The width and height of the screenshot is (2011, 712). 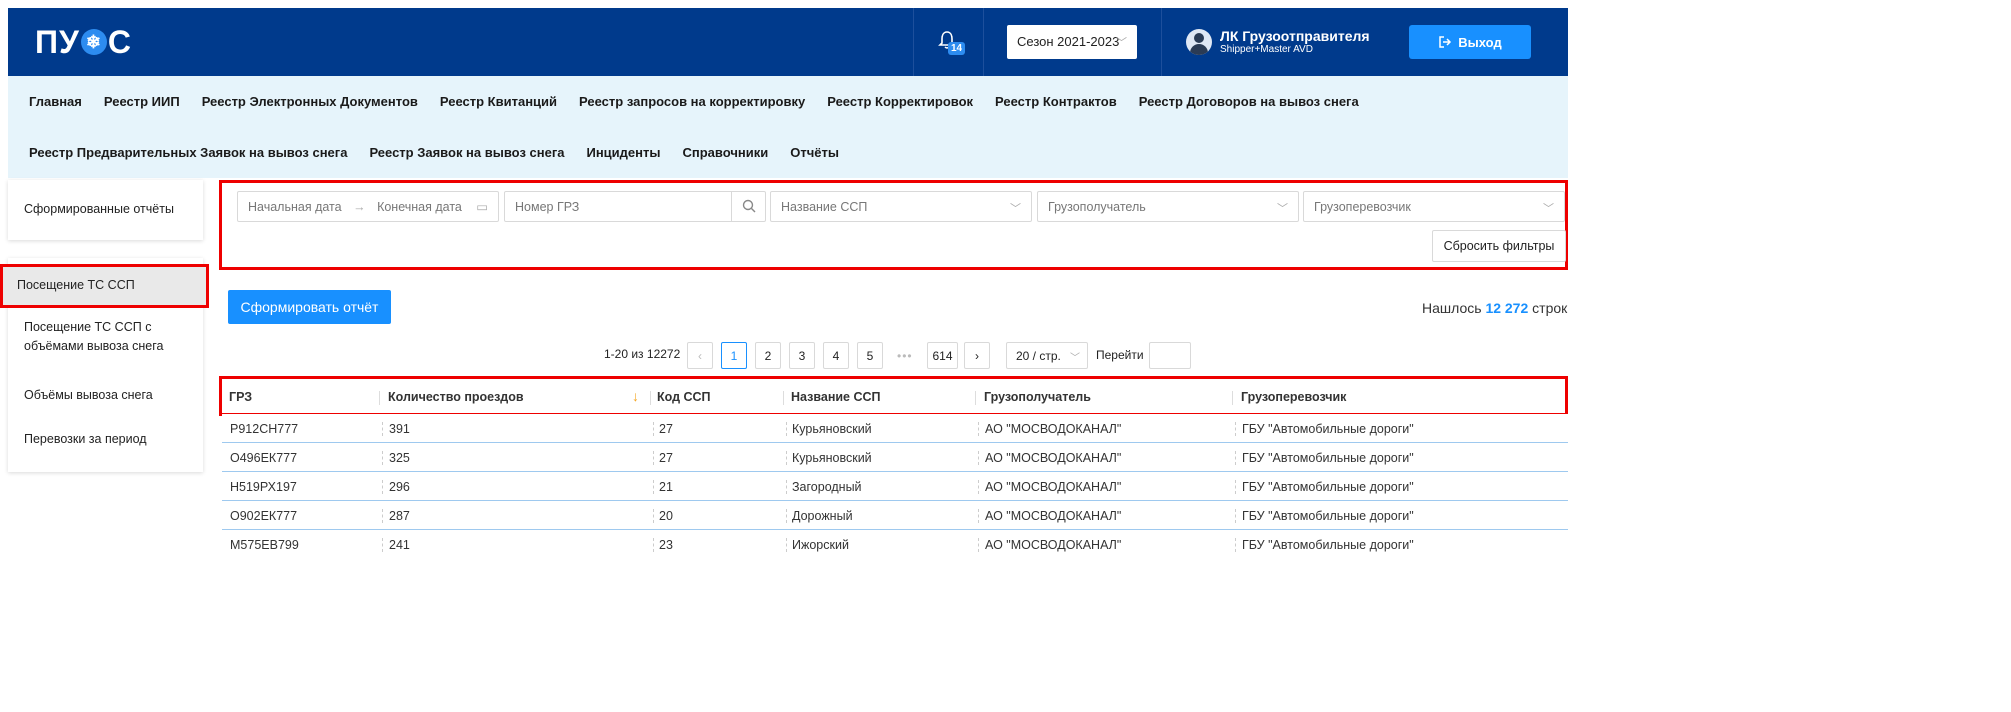 What do you see at coordinates (768, 355) in the screenshot?
I see `page-button: 2` at bounding box center [768, 355].